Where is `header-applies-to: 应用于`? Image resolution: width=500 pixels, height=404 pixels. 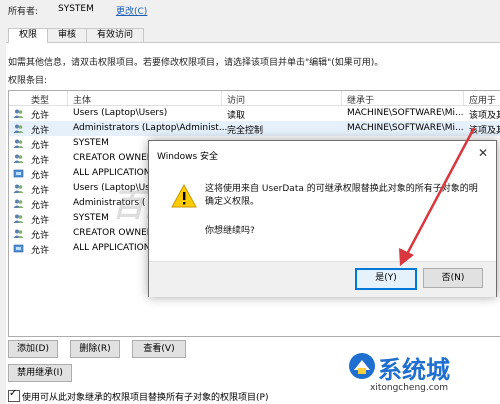
header-applies-to: 应用于 is located at coordinates (482, 99).